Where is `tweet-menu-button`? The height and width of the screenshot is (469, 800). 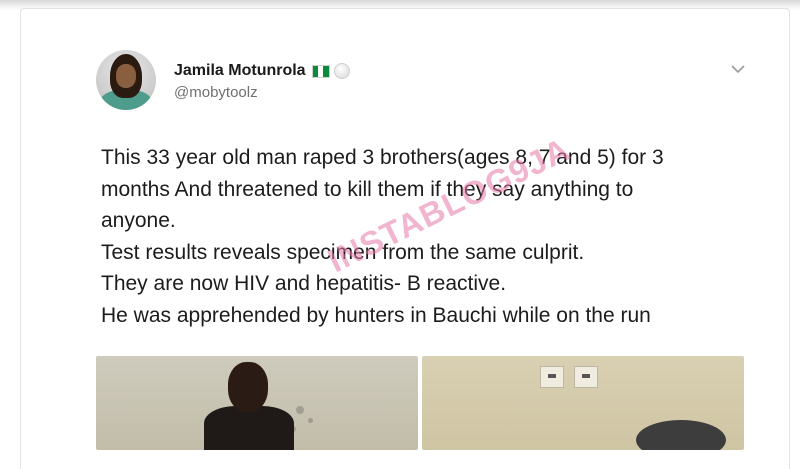
tweet-menu-button is located at coordinates (738, 69).